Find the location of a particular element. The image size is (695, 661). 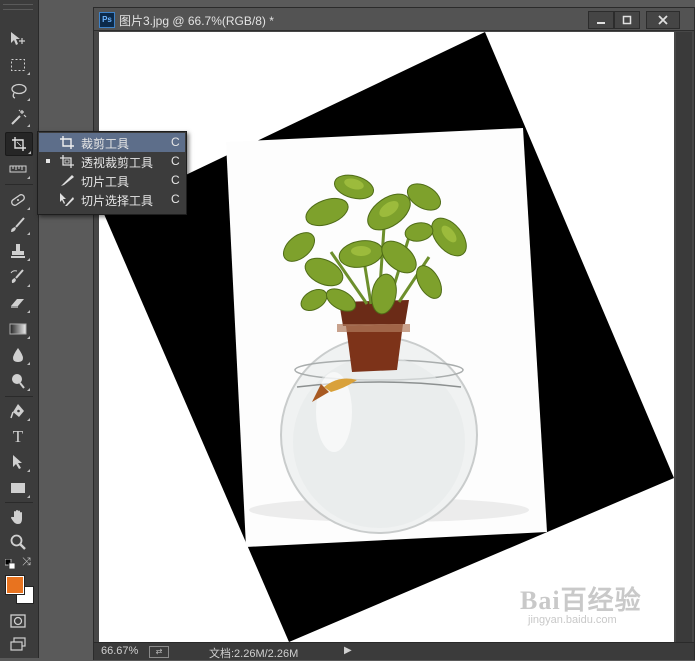

slice-icon is located at coordinates (67, 180).